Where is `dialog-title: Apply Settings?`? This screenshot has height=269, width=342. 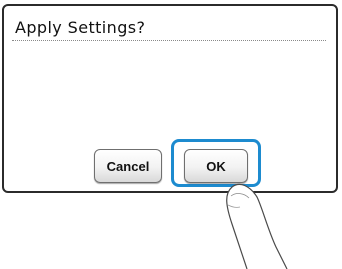
dialog-title: Apply Settings? is located at coordinates (80, 27).